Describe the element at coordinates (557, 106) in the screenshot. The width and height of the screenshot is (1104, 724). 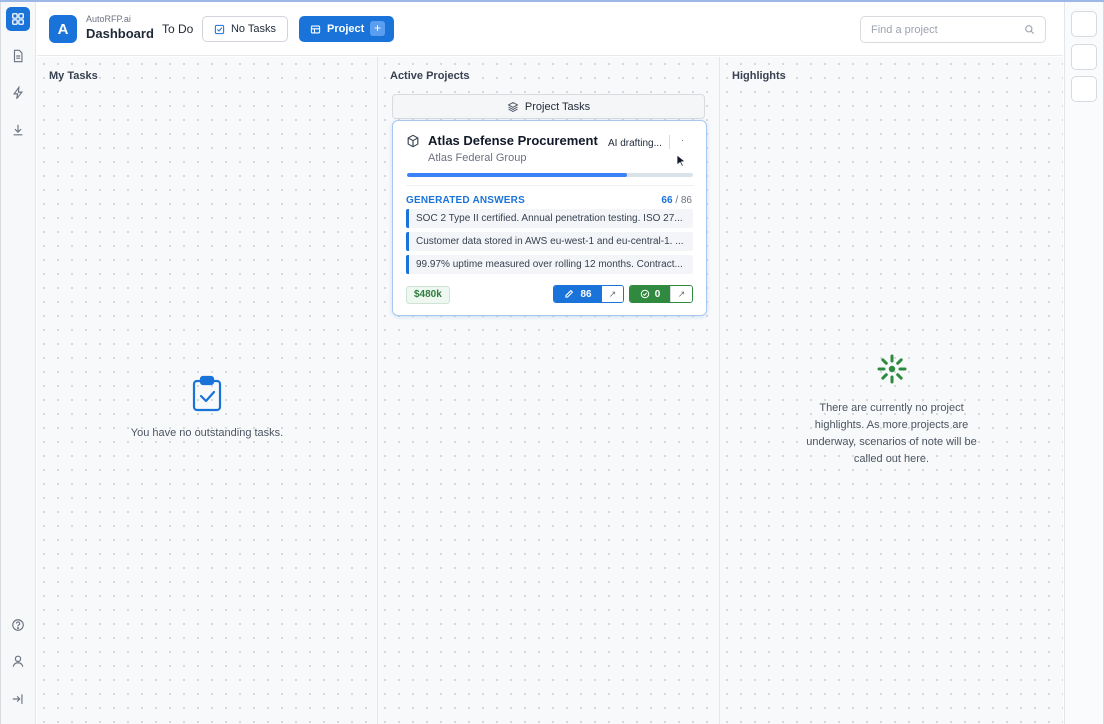
I see `project-tasks-label: Project Tasks` at that location.